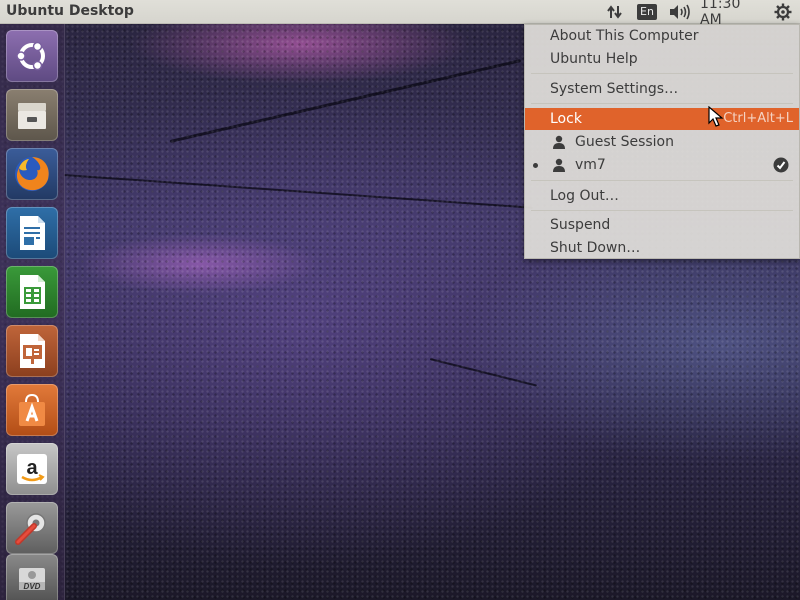 This screenshot has height=600, width=800. I want to click on dvd-drive-icon: DVD, so click(32, 579).